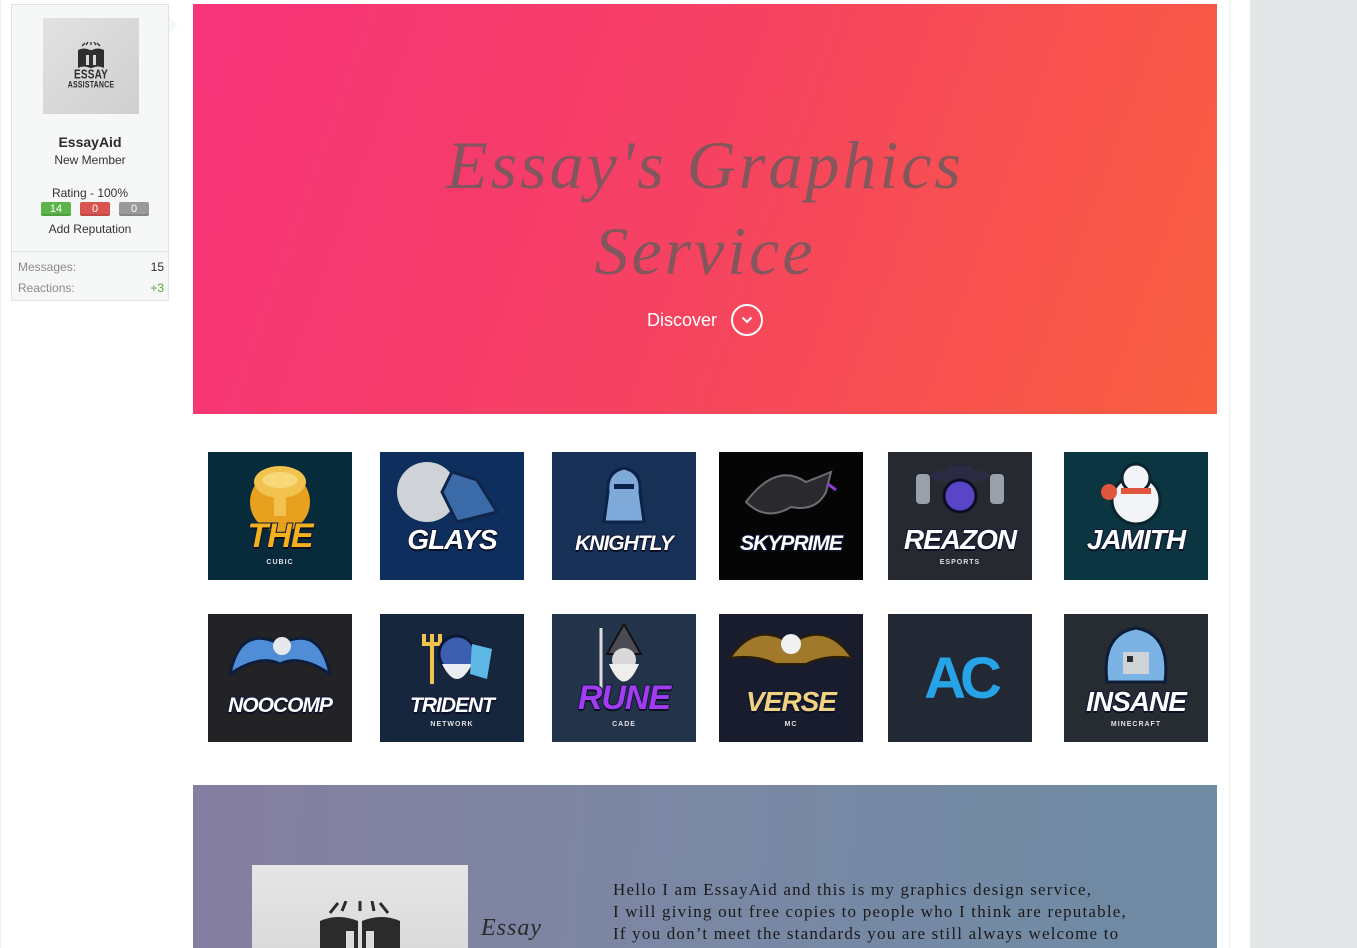  I want to click on logo-tile: RUNE CADE, so click(624, 678).